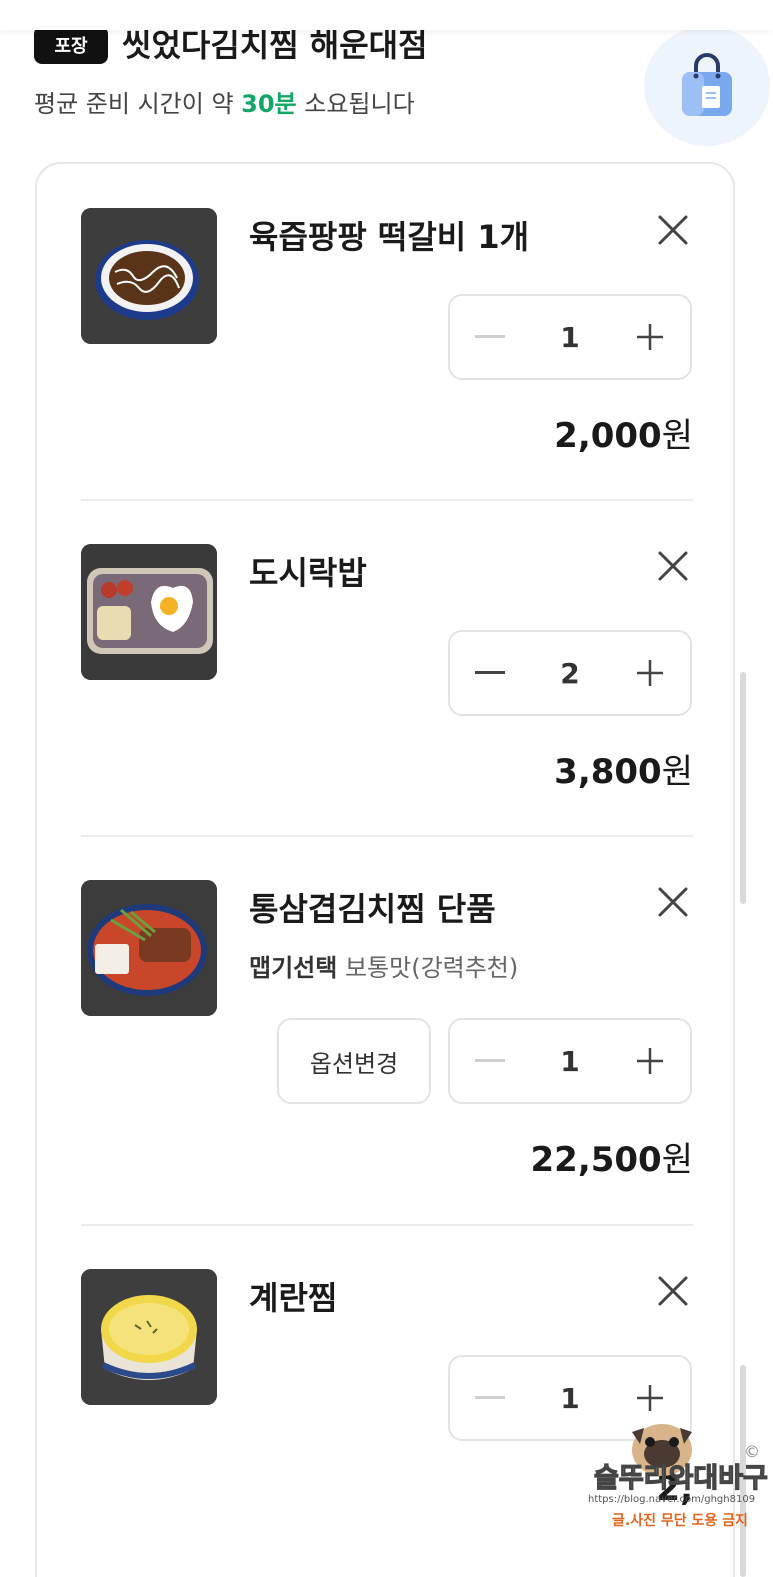 The height and width of the screenshot is (1577, 773). Describe the element at coordinates (138, 104) in the screenshot. I see `prep-prefix: 평균 준비 시간이 약` at that location.